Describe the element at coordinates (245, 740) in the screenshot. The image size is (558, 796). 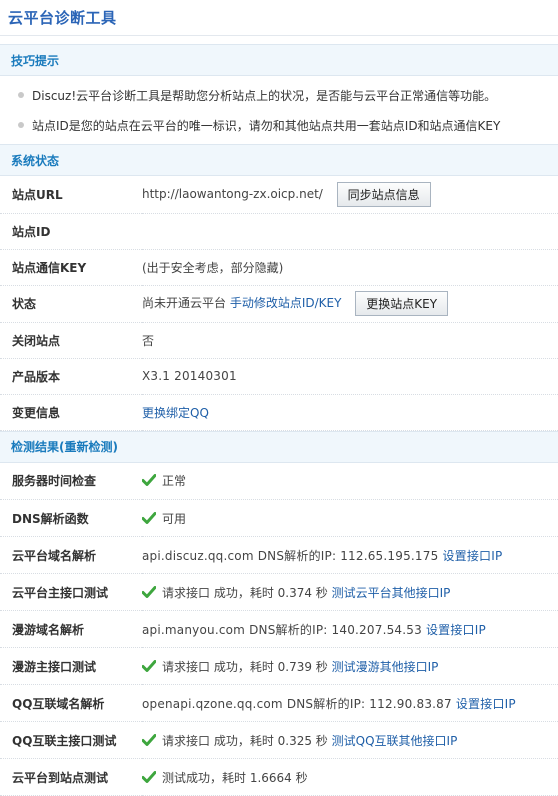
I see `qq-main-value: 请求接口 成功，耗时 0.325 秒` at that location.